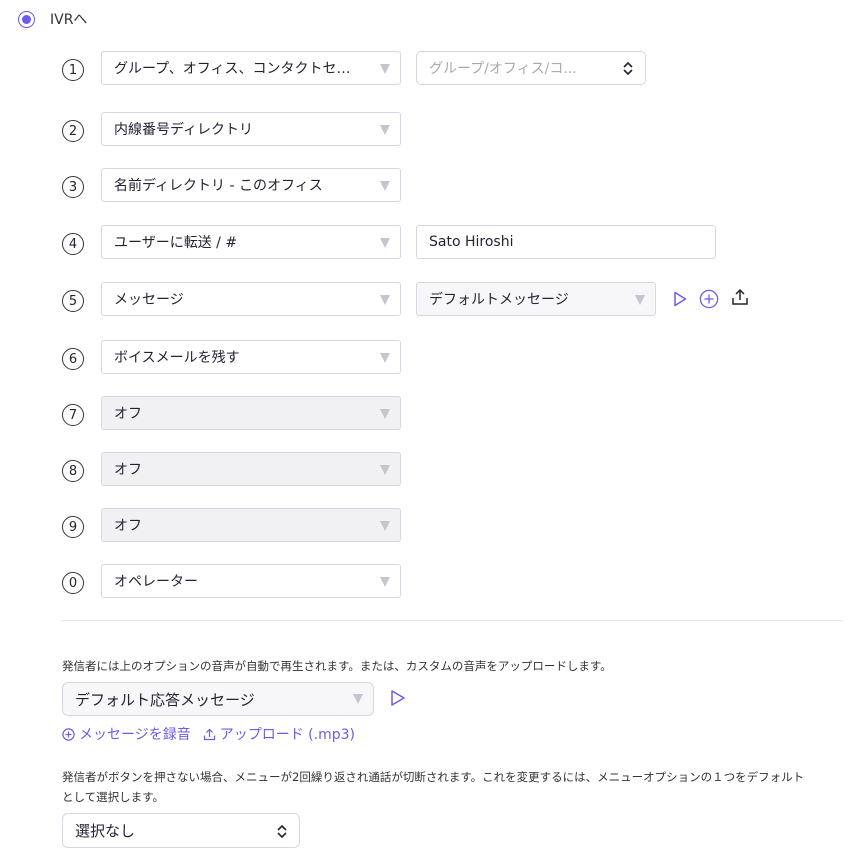  I want to click on transfer-user-input: Sato Hiroshi, so click(566, 242).